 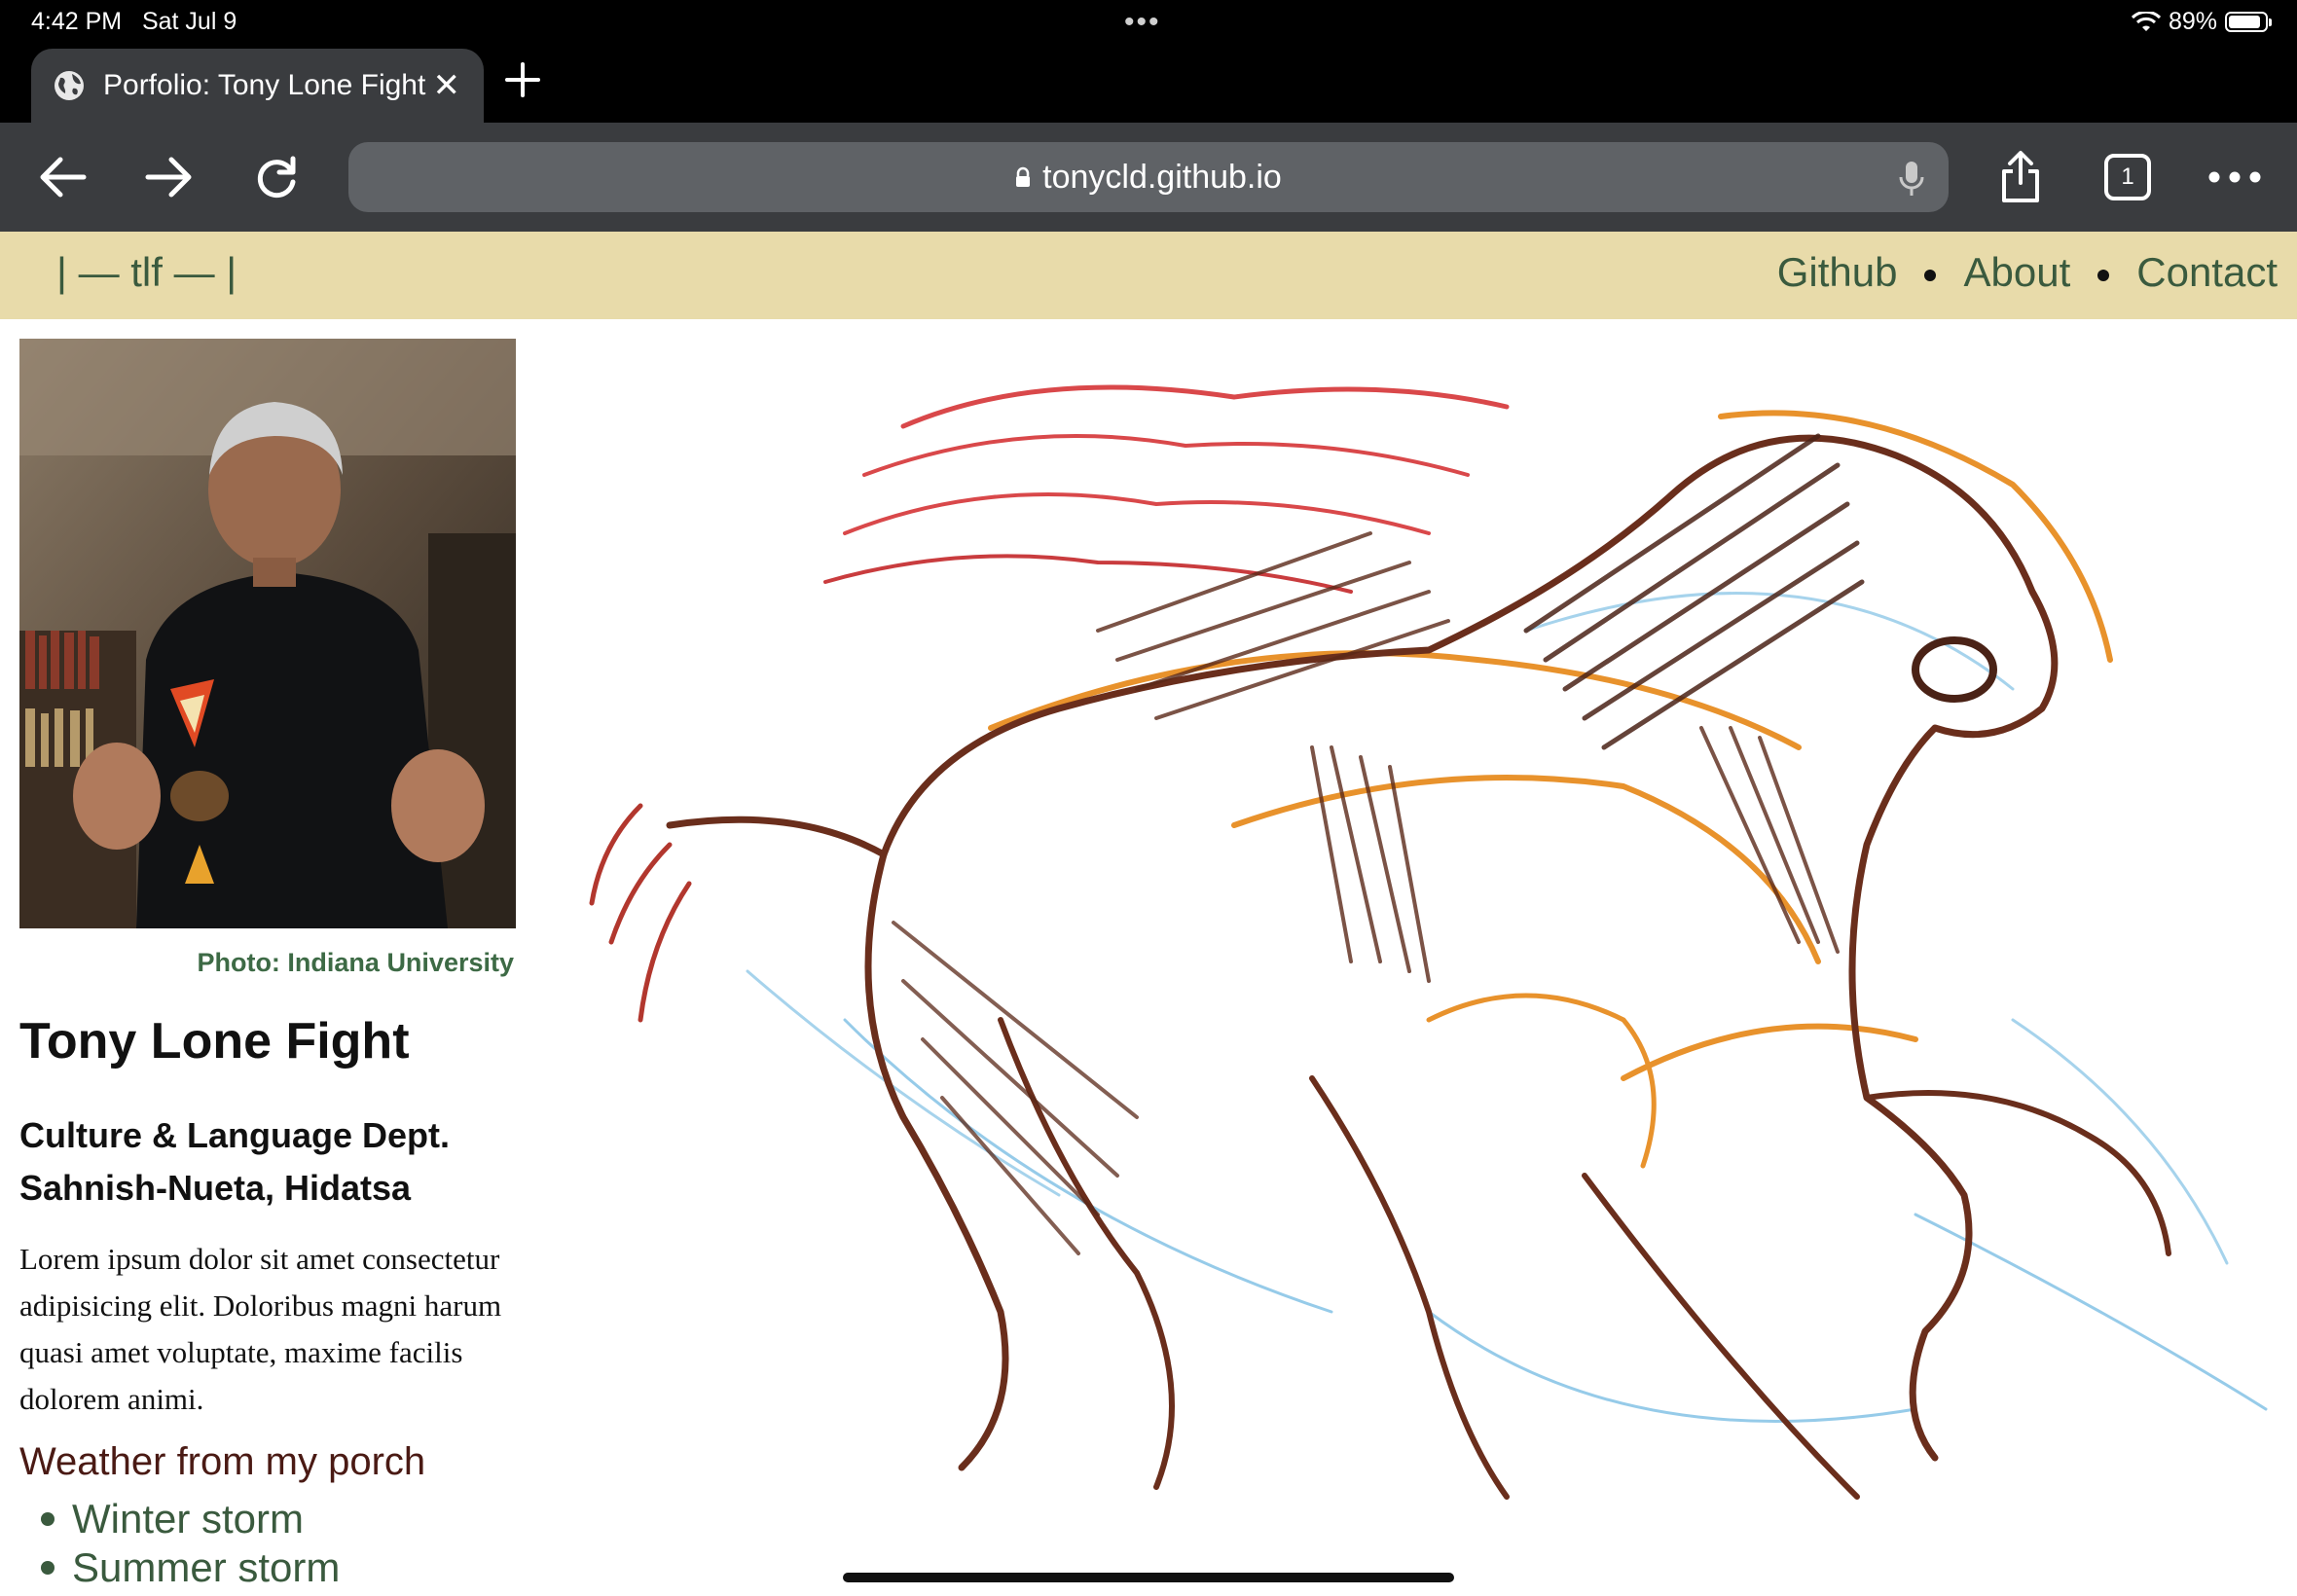 What do you see at coordinates (190, 1567) in the screenshot?
I see `weather-link-summer: Summer storm` at bounding box center [190, 1567].